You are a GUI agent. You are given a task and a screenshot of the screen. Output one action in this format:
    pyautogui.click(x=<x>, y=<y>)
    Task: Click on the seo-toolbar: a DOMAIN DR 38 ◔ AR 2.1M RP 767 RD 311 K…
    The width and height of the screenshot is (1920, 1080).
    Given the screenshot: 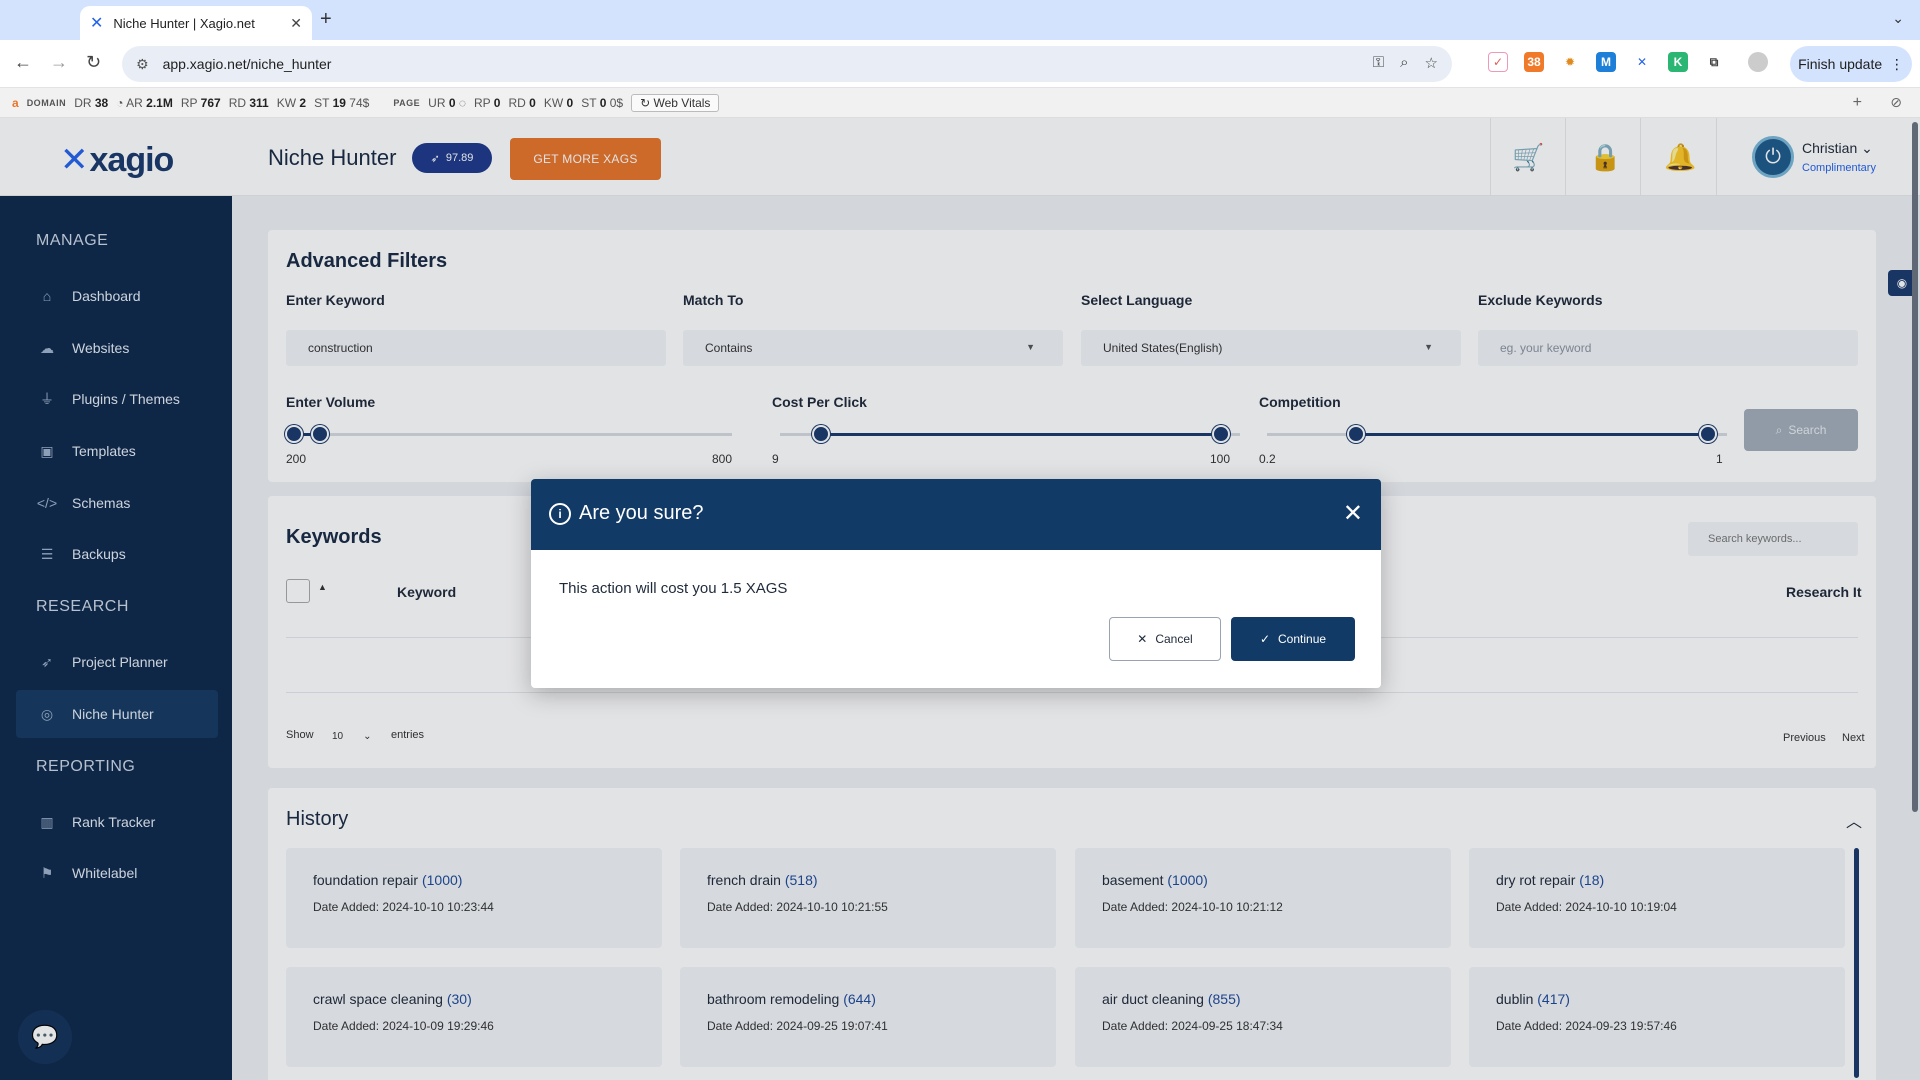 What is the action you would take?
    pyautogui.click(x=960, y=103)
    